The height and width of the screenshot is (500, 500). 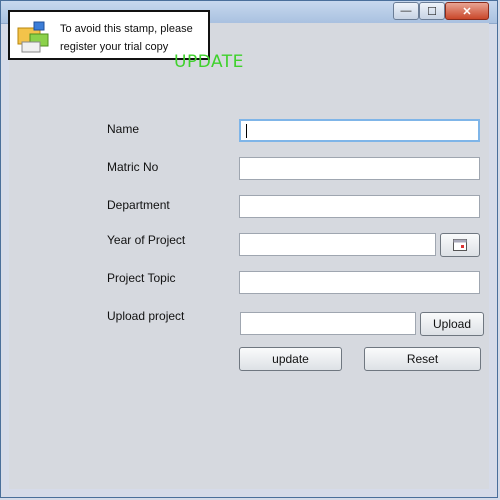 I want to click on matric-no-input, so click(x=359, y=168).